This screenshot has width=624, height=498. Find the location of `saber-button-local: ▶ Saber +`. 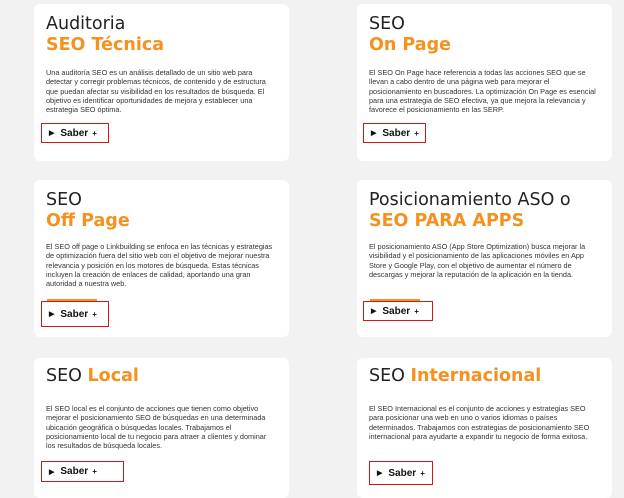

saber-button-local: ▶ Saber + is located at coordinates (82, 471).